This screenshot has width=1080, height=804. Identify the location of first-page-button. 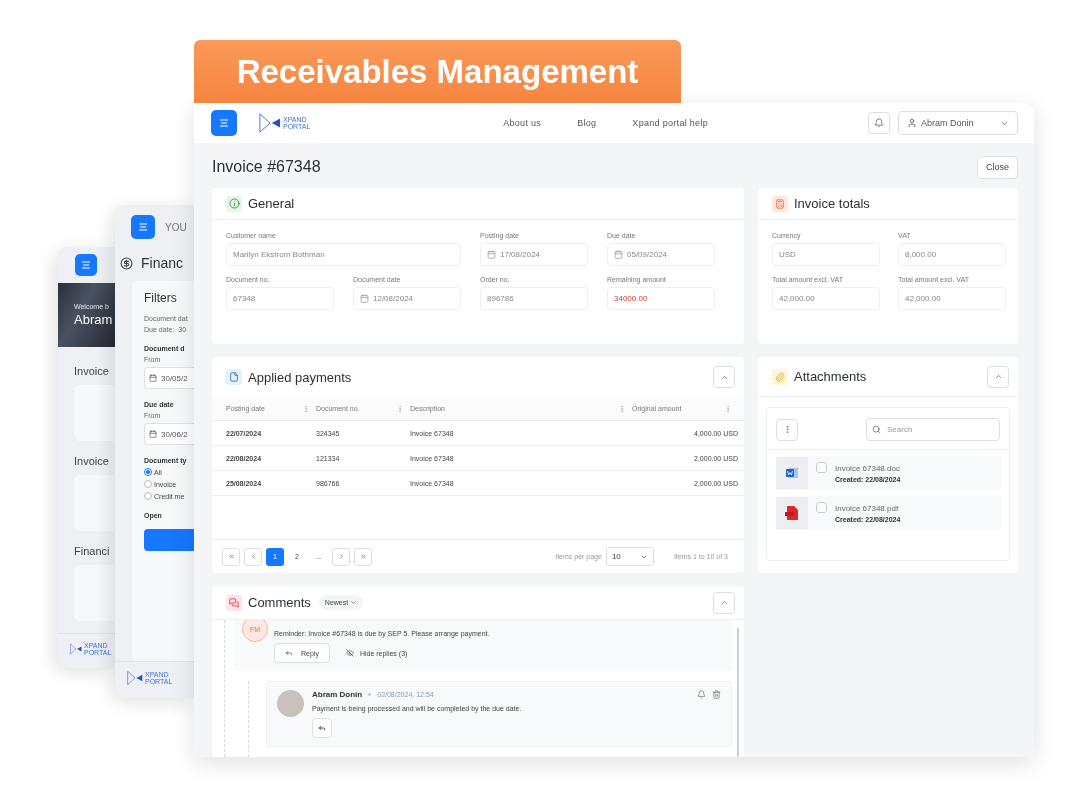
(231, 556).